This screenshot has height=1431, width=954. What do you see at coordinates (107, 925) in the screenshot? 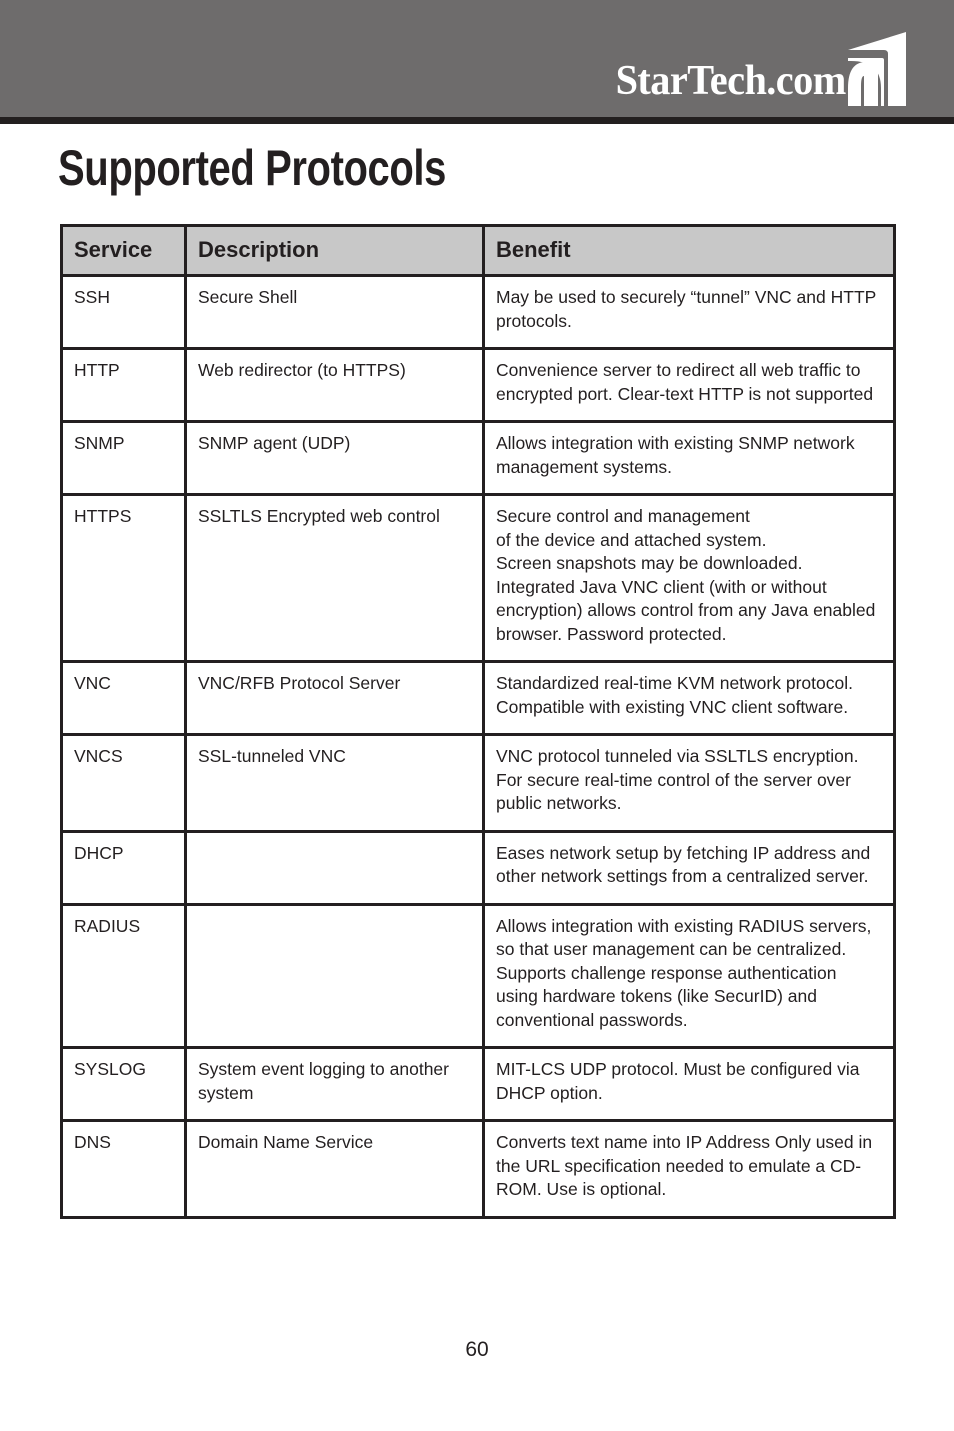
I see `service-name: RADIUS` at bounding box center [107, 925].